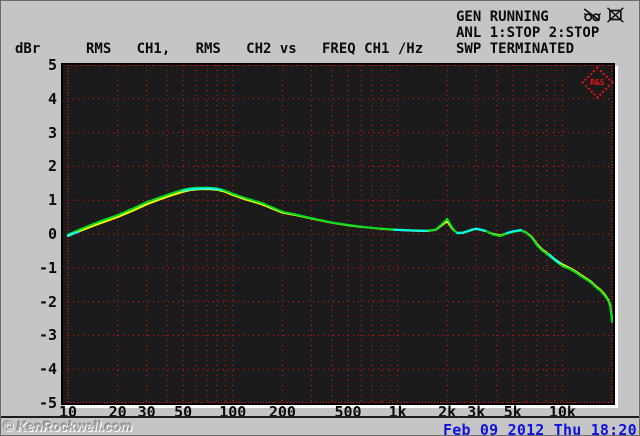  I want to click on y-tick-label: -3, so click(47, 335).